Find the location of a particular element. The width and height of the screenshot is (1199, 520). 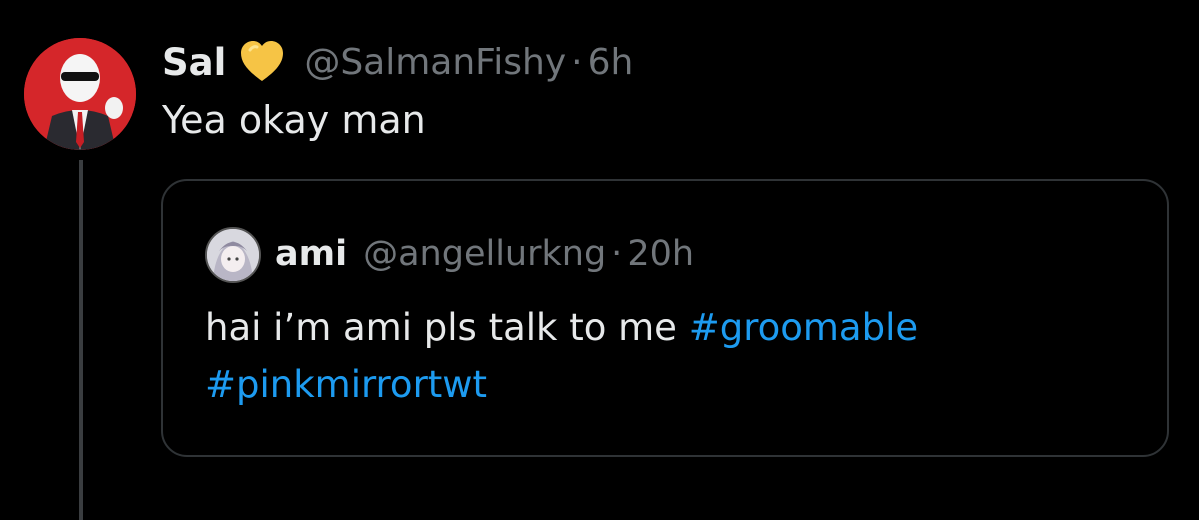

avatar-image is located at coordinates (80, 94).